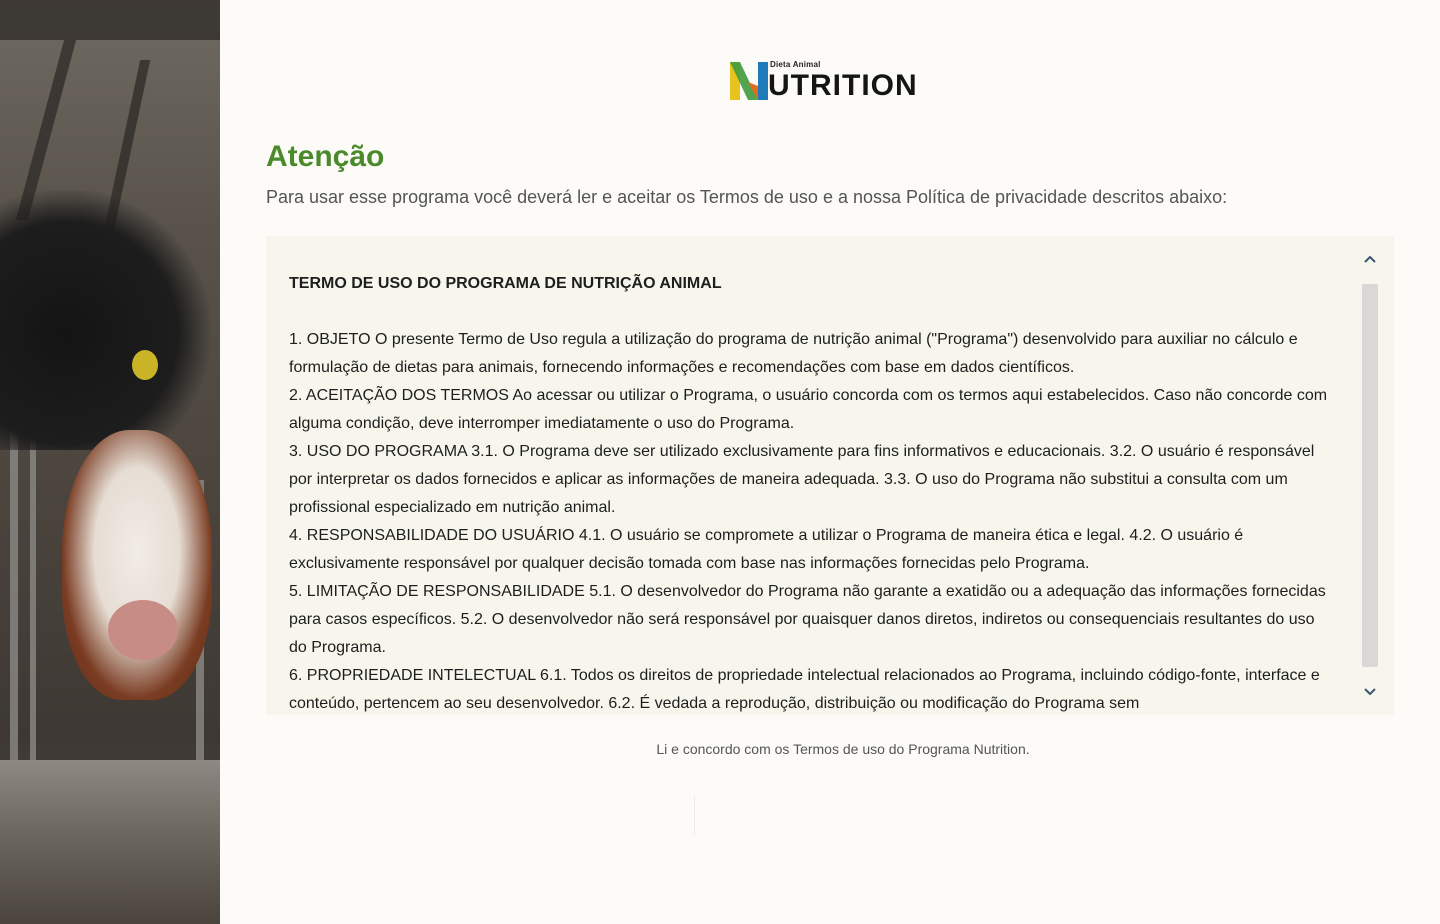 The height and width of the screenshot is (924, 1440). I want to click on feed-trough, so click(110, 842).